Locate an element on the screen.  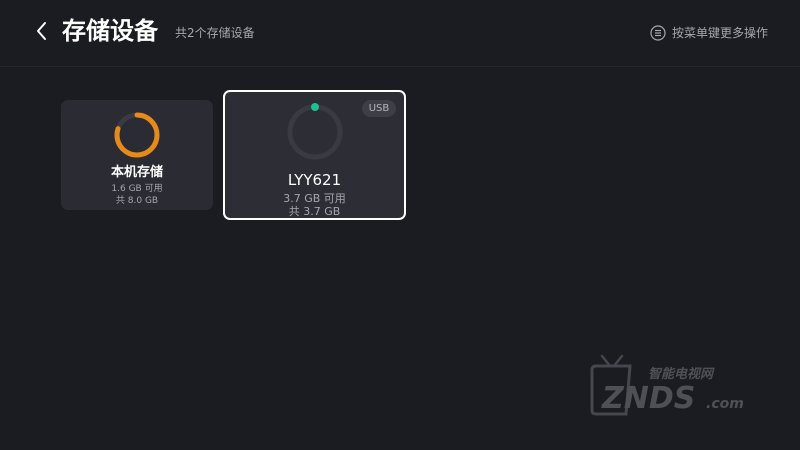
header-bar: 存储设备 共2个存储设备 按菜单键更多操作 is located at coordinates (400, 33).